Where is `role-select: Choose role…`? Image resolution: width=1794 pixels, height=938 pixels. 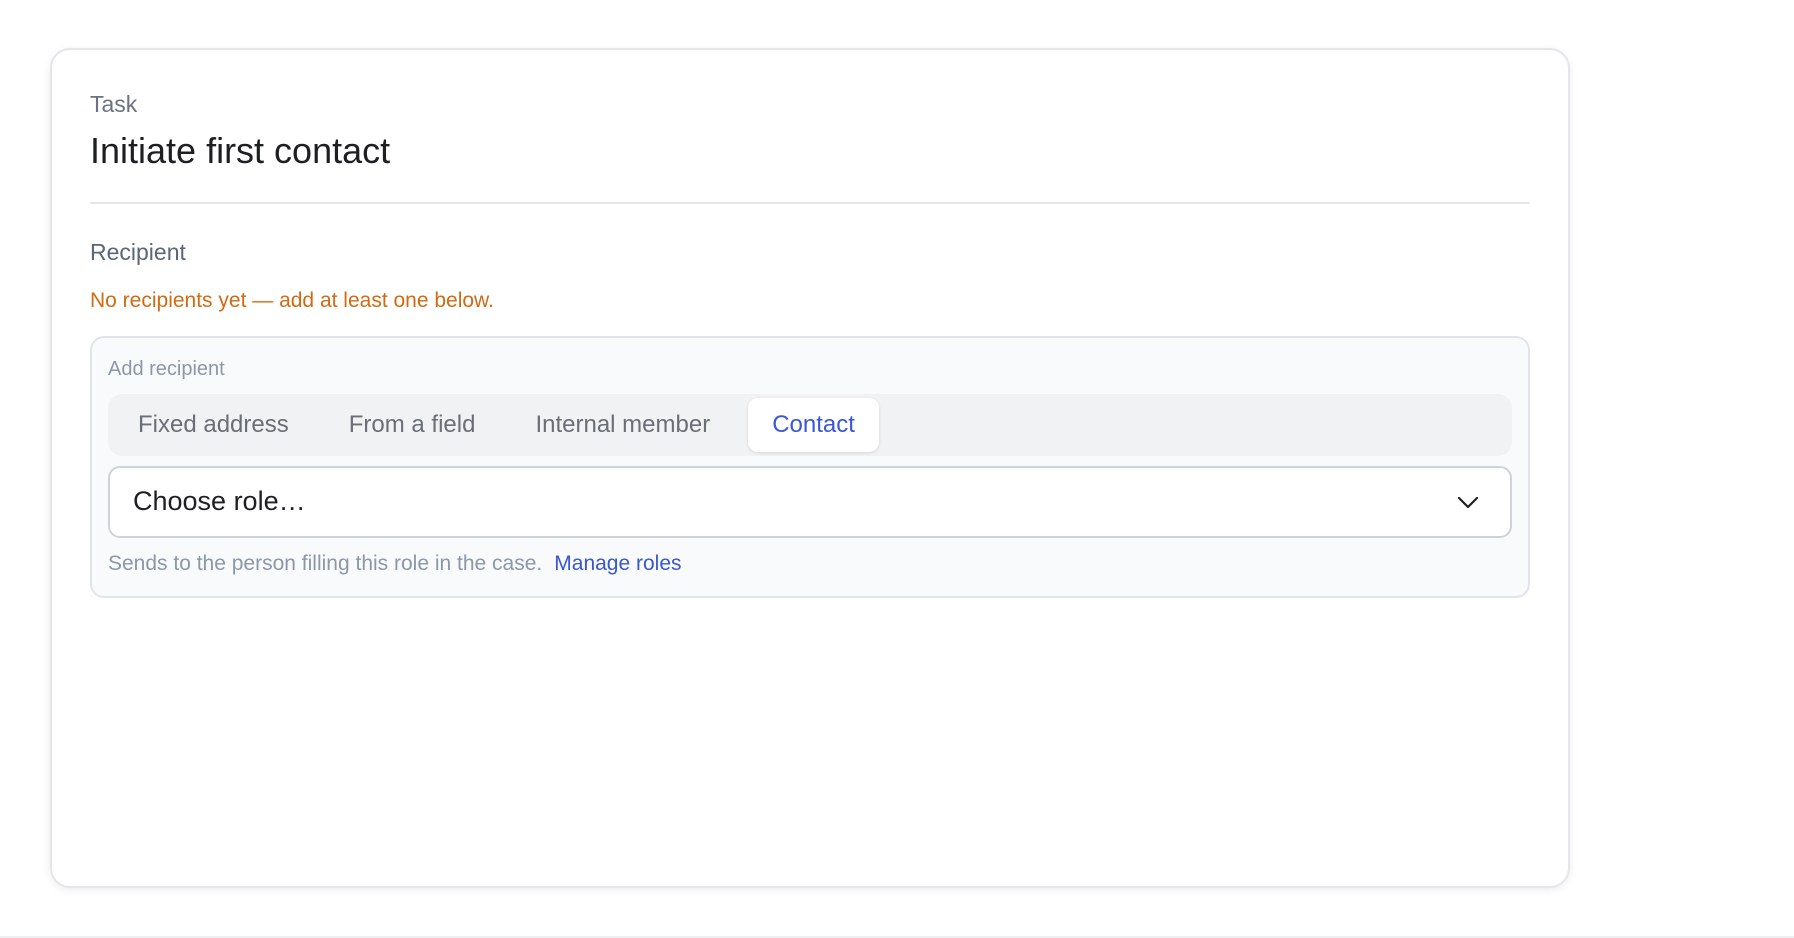 role-select: Choose role… is located at coordinates (810, 502).